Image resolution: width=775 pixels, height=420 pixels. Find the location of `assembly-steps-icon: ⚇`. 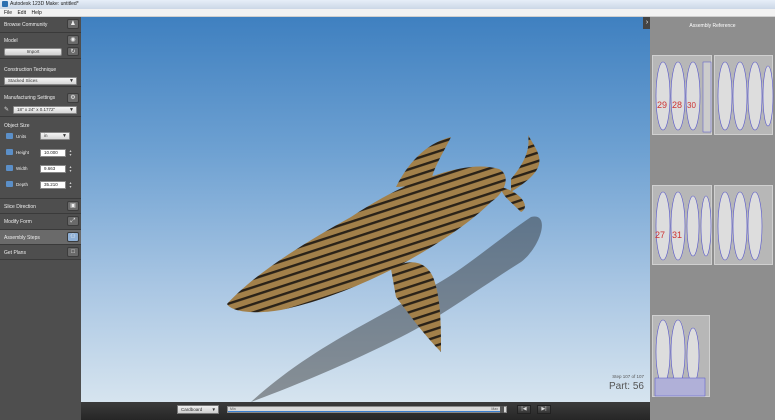

assembly-steps-icon: ⚇ is located at coordinates (73, 237).